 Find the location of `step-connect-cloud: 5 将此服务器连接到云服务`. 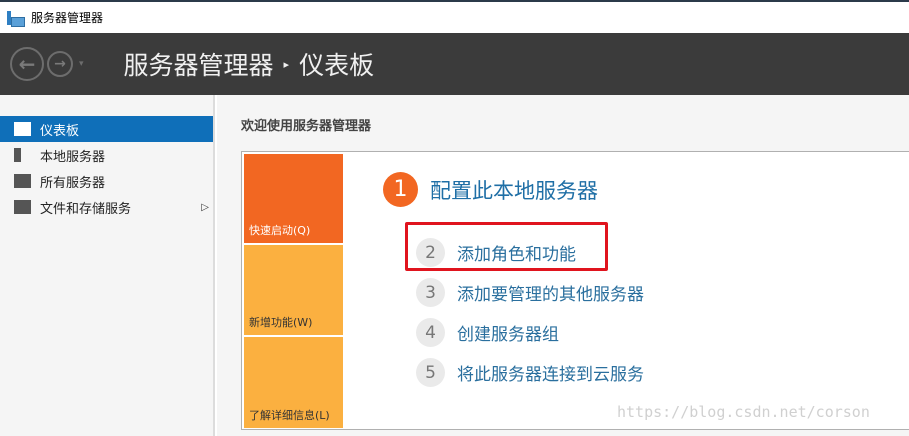

step-connect-cloud: 5 将此服务器连接到云服务 is located at coordinates (530, 372).